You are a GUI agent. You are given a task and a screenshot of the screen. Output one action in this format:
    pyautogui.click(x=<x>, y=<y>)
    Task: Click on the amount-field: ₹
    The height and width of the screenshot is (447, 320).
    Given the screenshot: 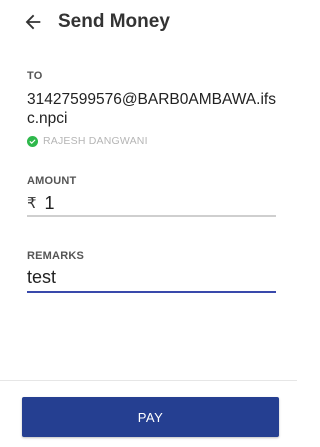 What is the action you would take?
    pyautogui.click(x=151, y=203)
    